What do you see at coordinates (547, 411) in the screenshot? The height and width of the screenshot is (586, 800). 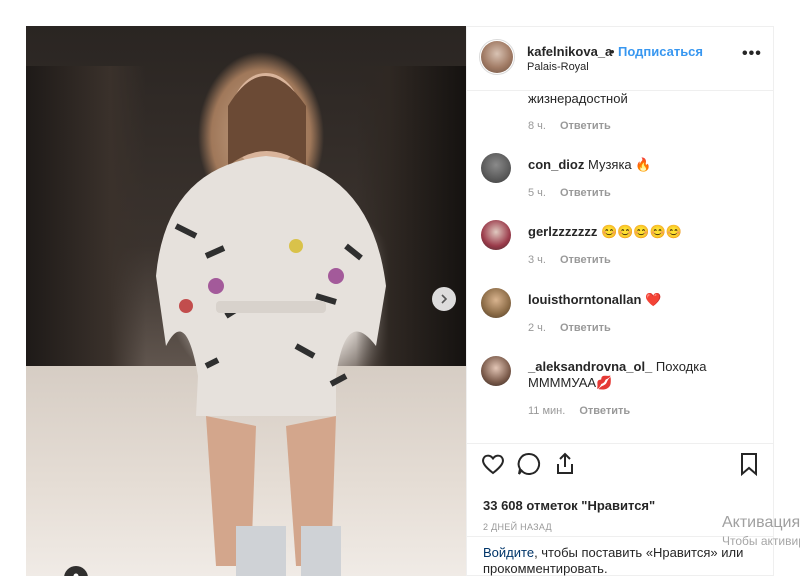 I see `comment-time: 11 мин.` at bounding box center [547, 411].